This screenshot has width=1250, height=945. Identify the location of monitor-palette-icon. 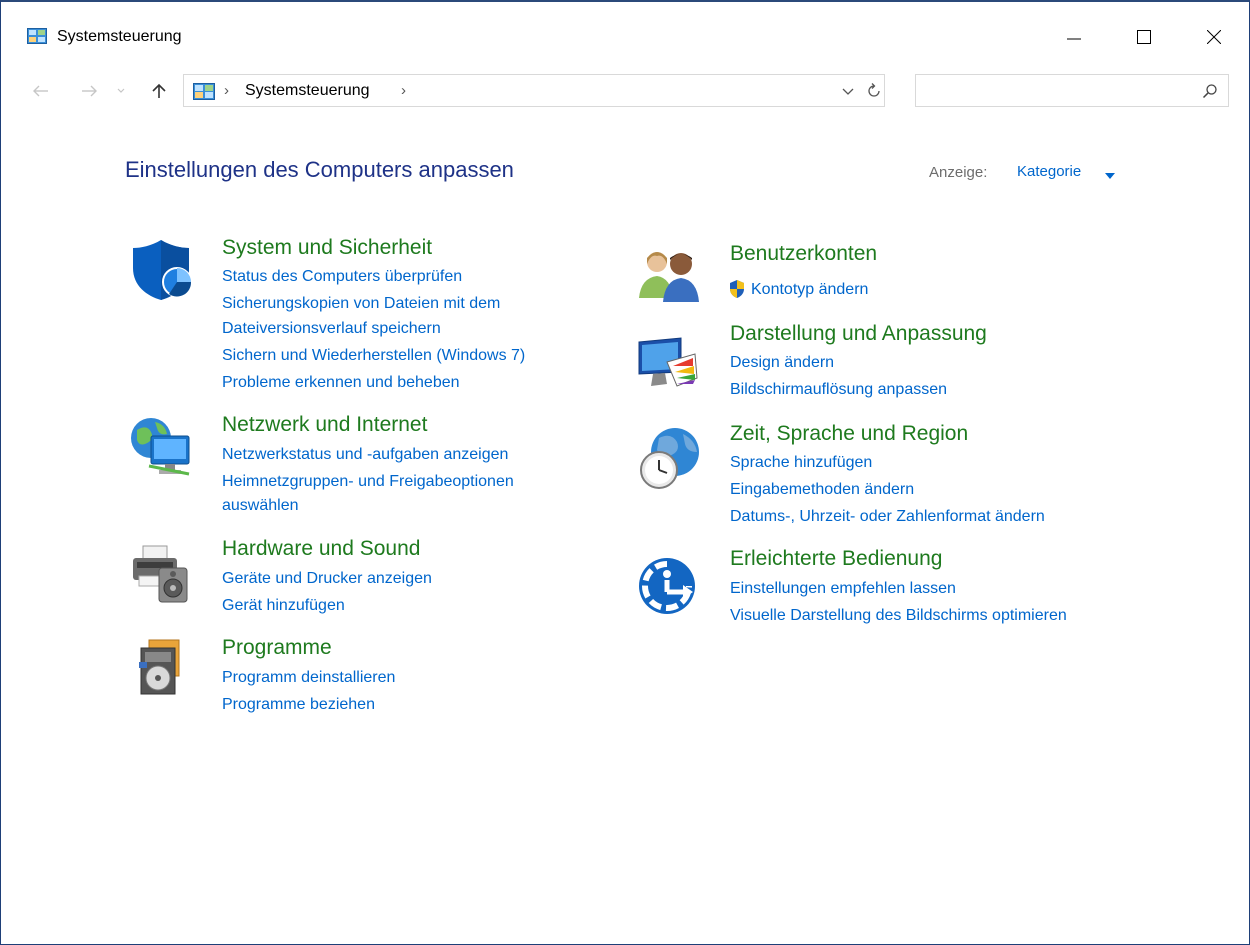
(669, 364).